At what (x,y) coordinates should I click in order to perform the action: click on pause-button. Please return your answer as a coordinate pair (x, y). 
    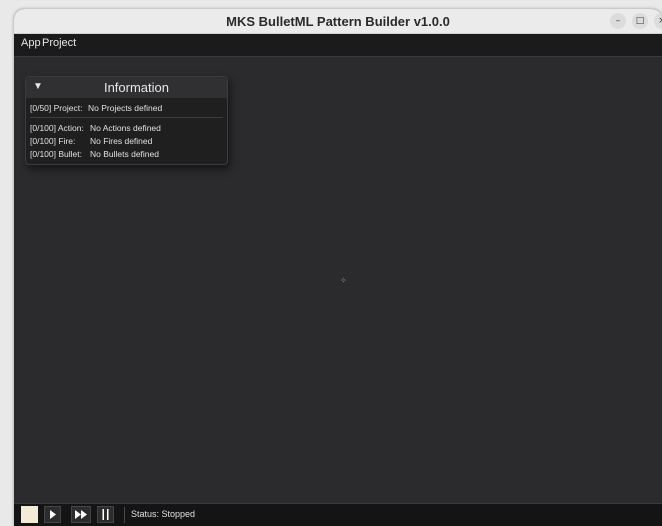
    Looking at the image, I should click on (105, 514).